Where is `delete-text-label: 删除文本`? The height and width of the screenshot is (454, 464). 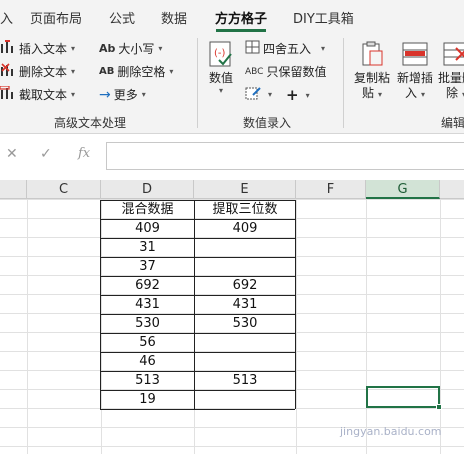 delete-text-label: 删除文本 is located at coordinates (43, 72).